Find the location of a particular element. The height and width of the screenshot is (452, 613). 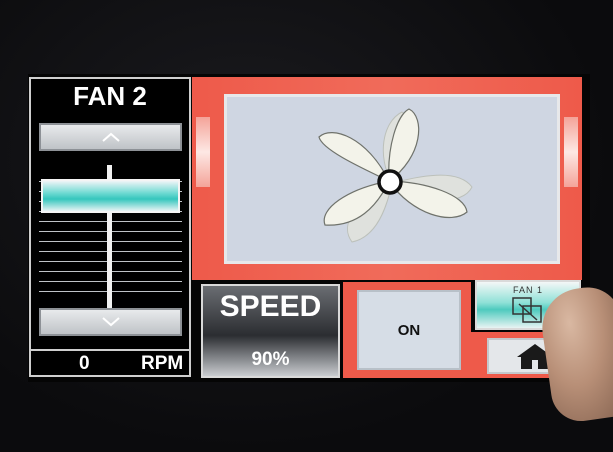

chevron-up-icon is located at coordinates (110, 137).